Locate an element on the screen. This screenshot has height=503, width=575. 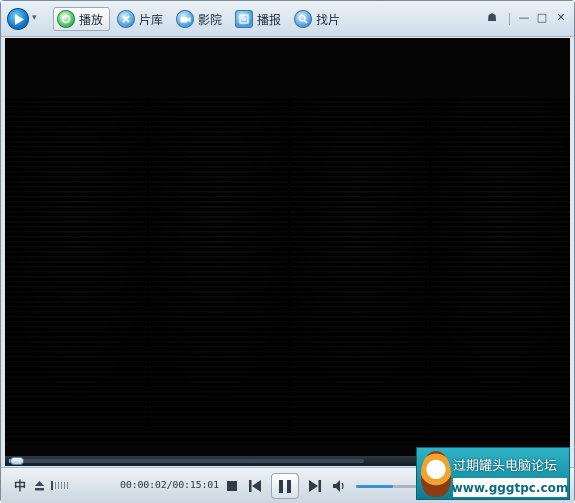
tab-library: 片库 is located at coordinates (141, 19).